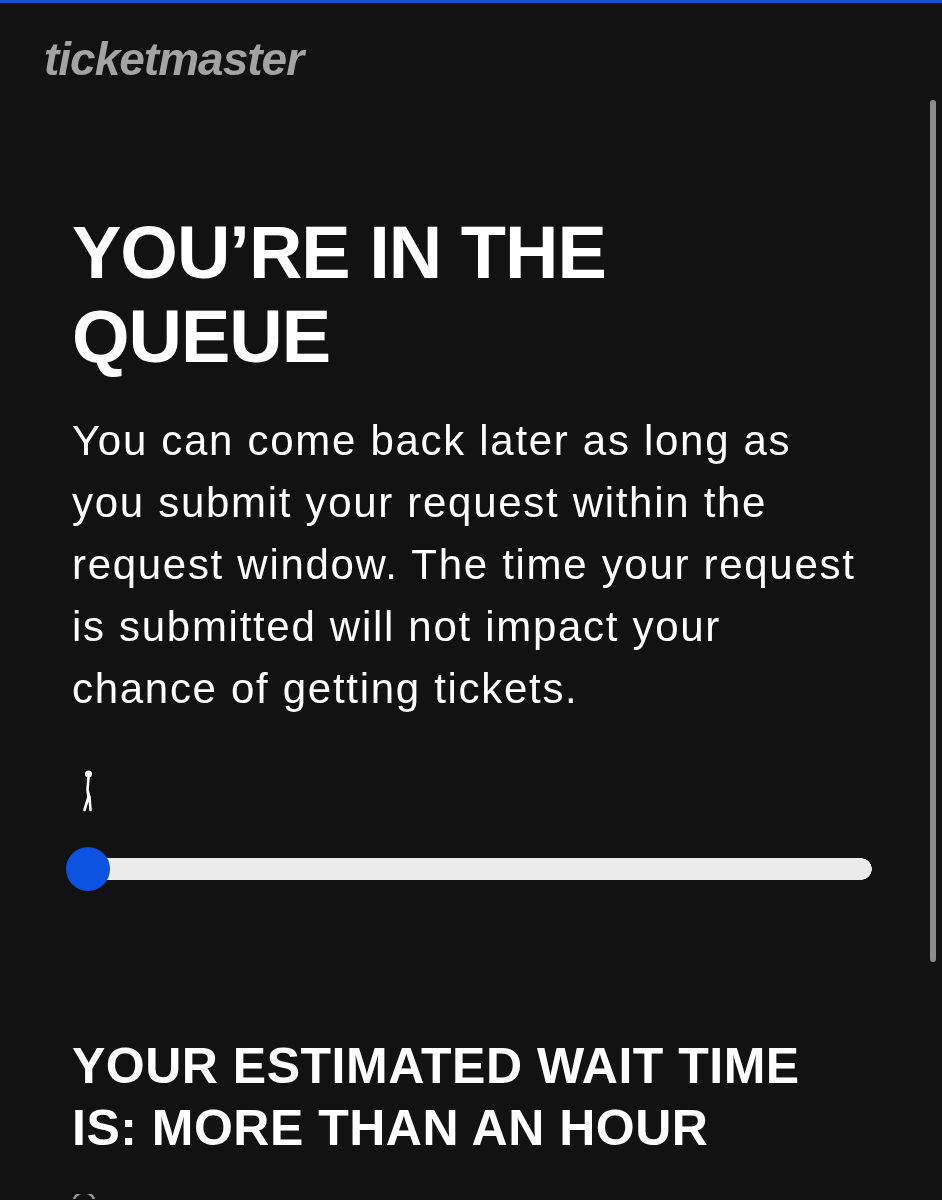  I want to click on walking-person-icon, so click(88, 791).